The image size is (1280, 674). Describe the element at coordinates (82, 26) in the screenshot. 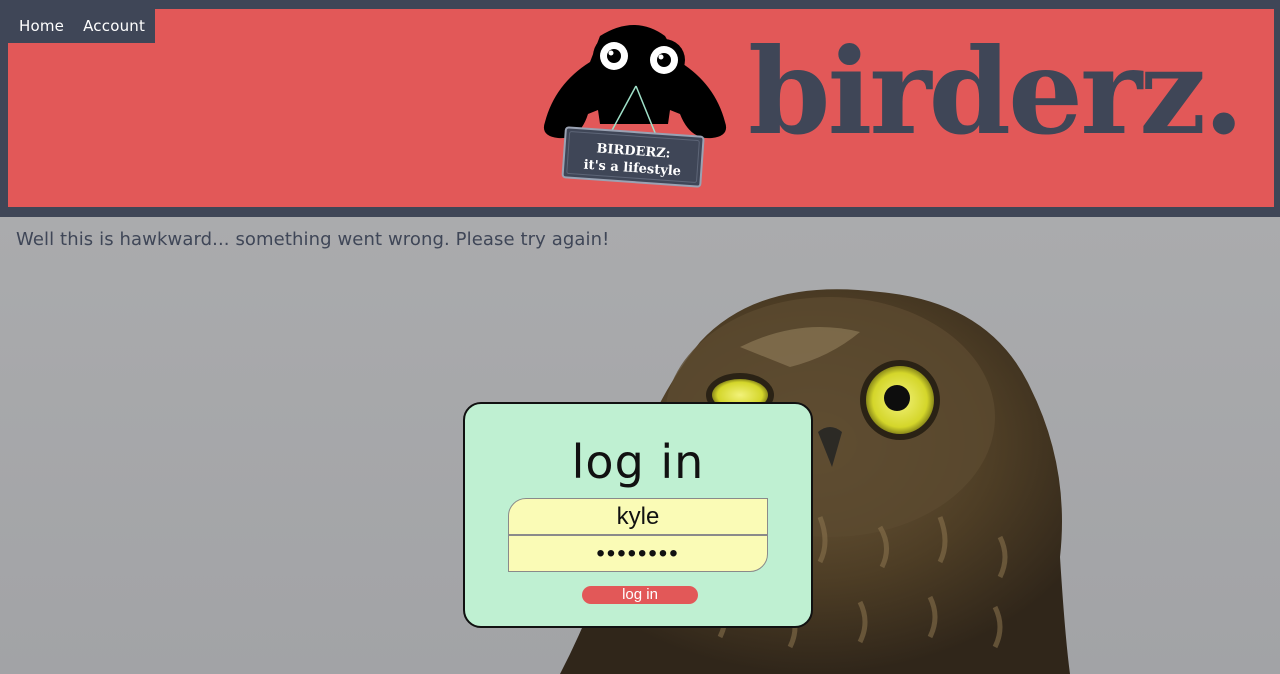

I see `top-nav: Home Account` at that location.